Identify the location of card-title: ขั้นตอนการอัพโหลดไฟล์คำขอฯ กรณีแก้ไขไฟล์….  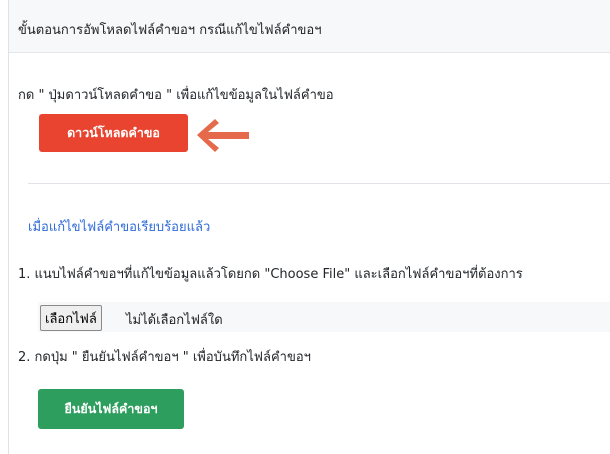
(170, 30).